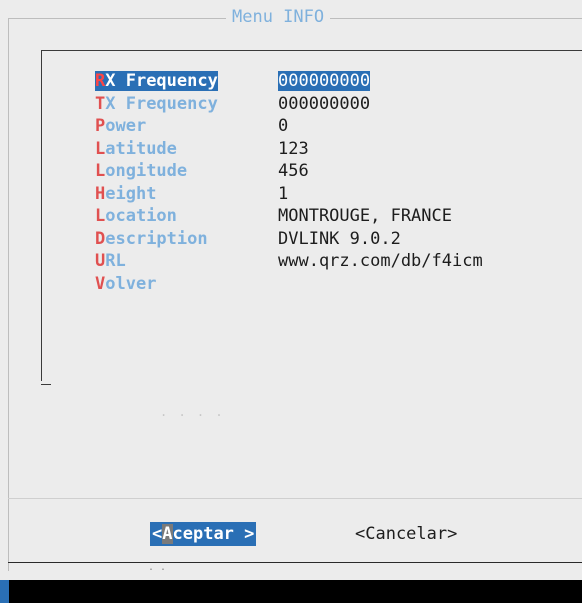 Image resolution: width=582 pixels, height=603 pixels. I want to click on menu-item-value-text: www.qrz.com/db/f4icm, so click(380, 261).